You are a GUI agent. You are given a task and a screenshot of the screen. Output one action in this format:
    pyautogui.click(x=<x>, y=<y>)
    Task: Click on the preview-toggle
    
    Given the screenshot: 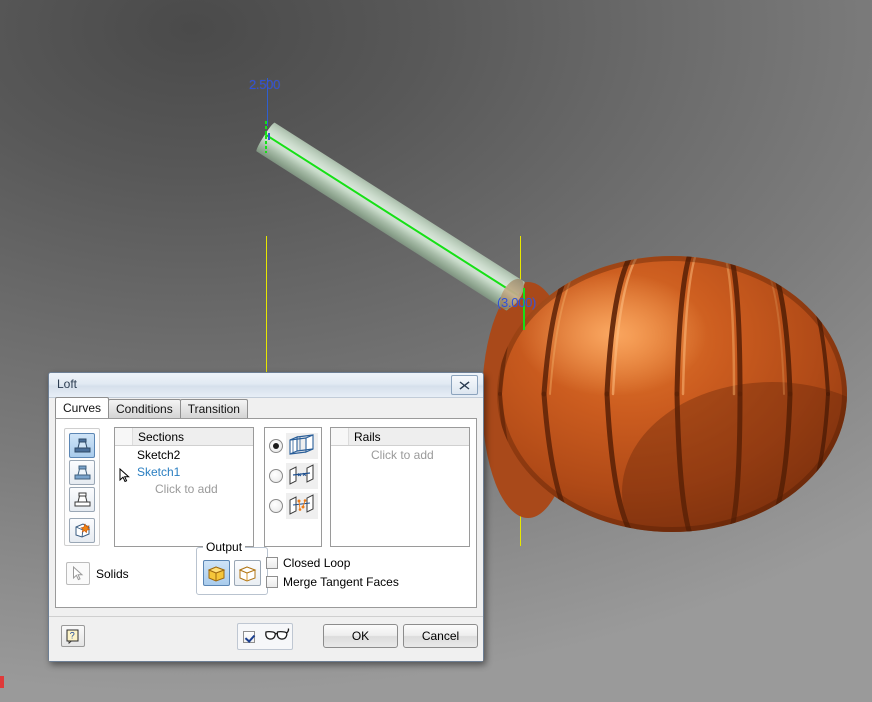 What is the action you would take?
    pyautogui.click(x=265, y=636)
    